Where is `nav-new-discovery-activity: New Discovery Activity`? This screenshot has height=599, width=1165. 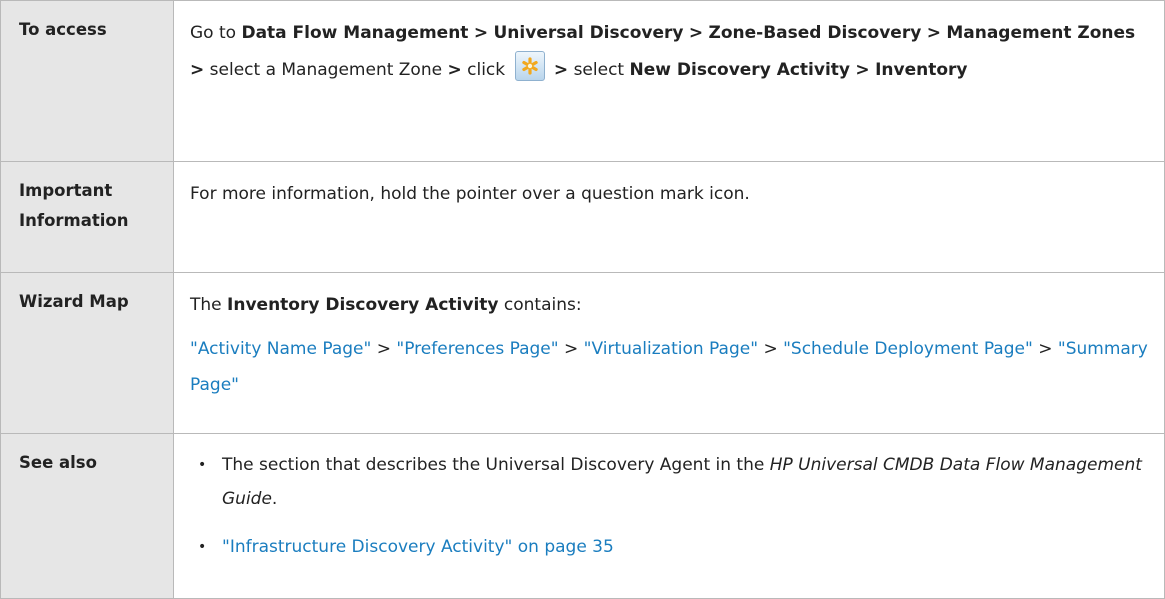
nav-new-discovery-activity: New Discovery Activity is located at coordinates (740, 70).